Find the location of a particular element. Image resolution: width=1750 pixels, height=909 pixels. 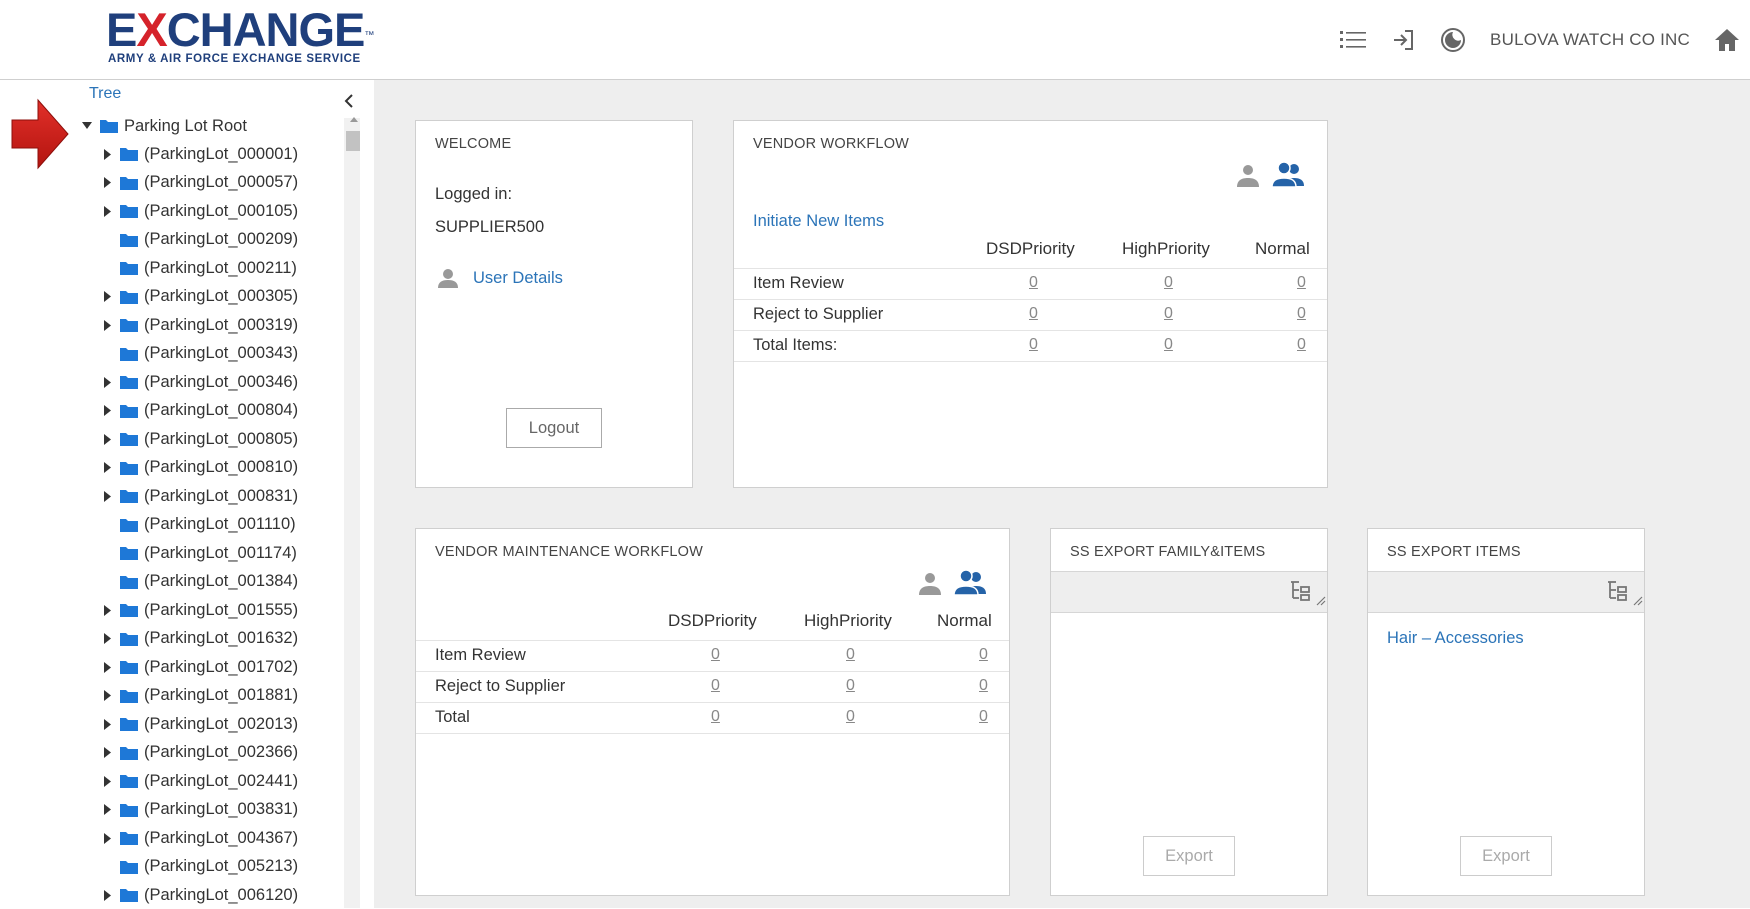

tree-node: (ParkingLot_000001) is located at coordinates (200, 154).